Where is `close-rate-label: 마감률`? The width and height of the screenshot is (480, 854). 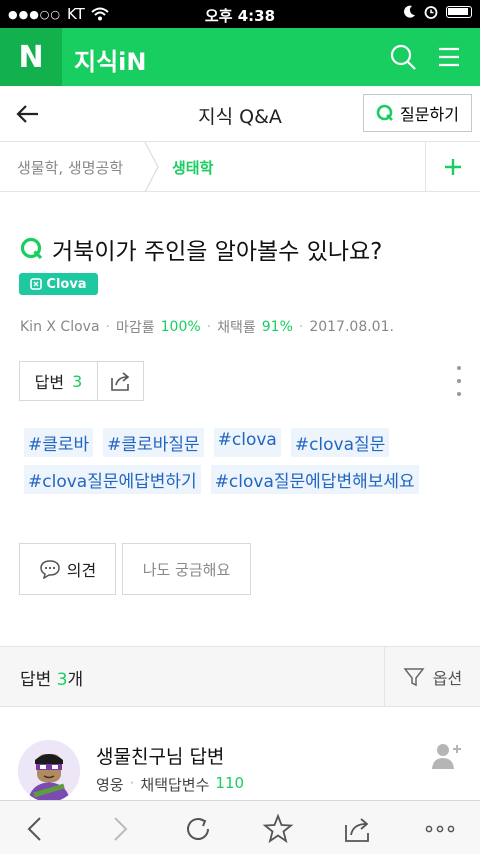 close-rate-label: 마감률 is located at coordinates (135, 328).